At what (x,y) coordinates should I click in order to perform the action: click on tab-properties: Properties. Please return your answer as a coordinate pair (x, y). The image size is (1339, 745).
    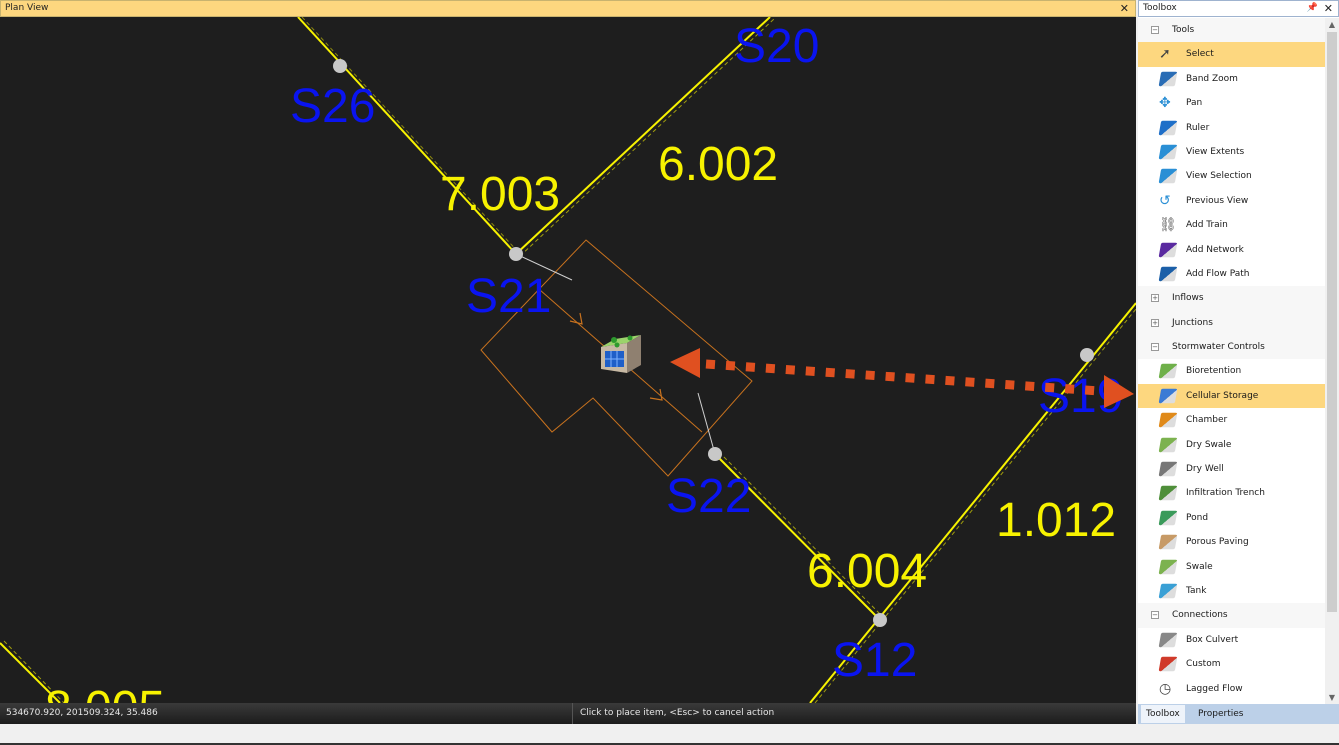
    Looking at the image, I should click on (1220, 714).